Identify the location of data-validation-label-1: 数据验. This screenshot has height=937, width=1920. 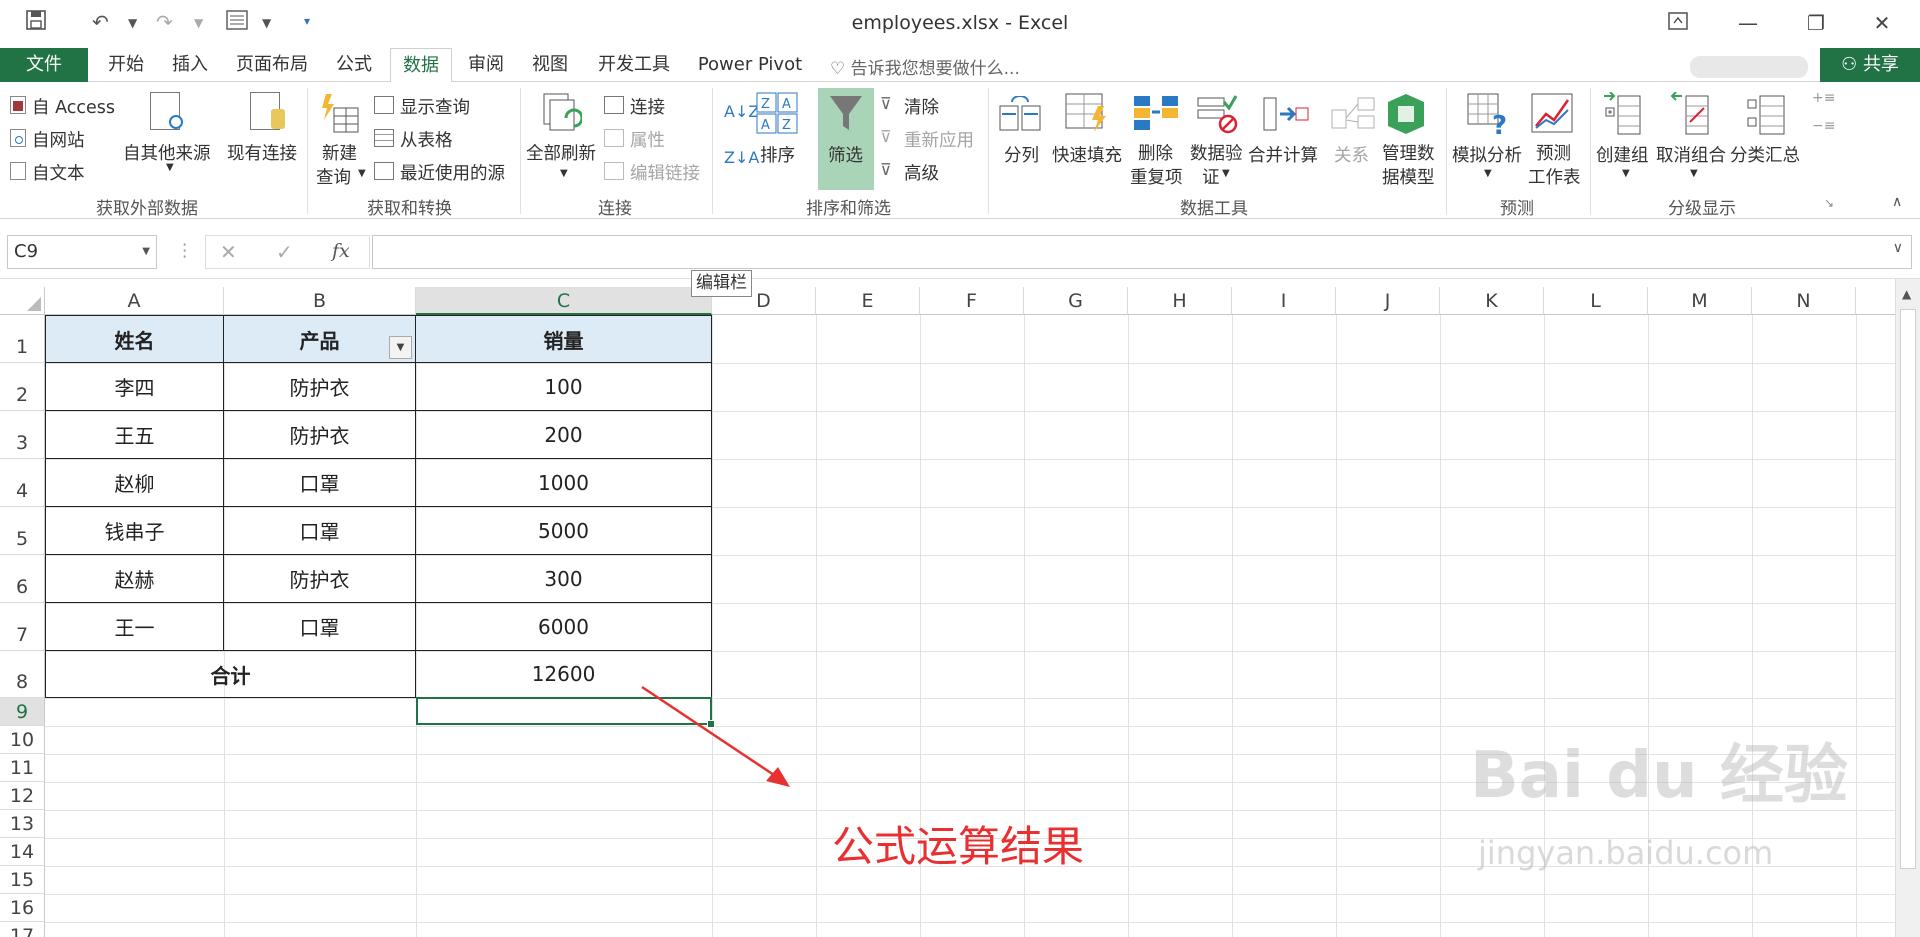
(1216, 152).